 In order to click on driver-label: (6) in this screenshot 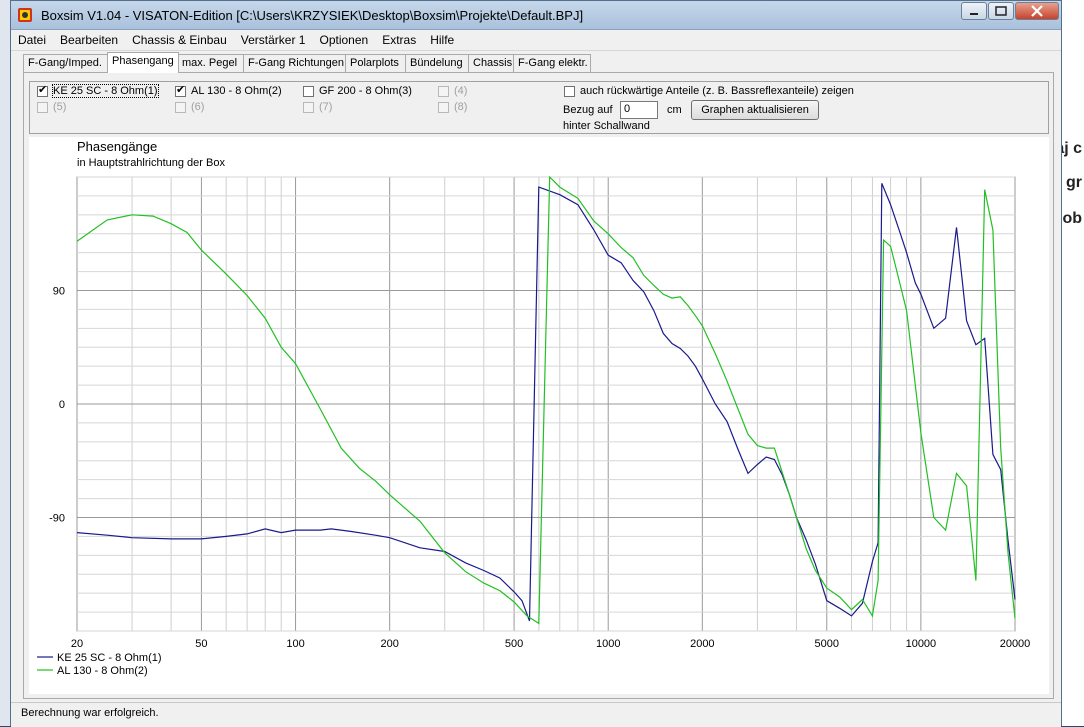, I will do `click(198, 107)`.